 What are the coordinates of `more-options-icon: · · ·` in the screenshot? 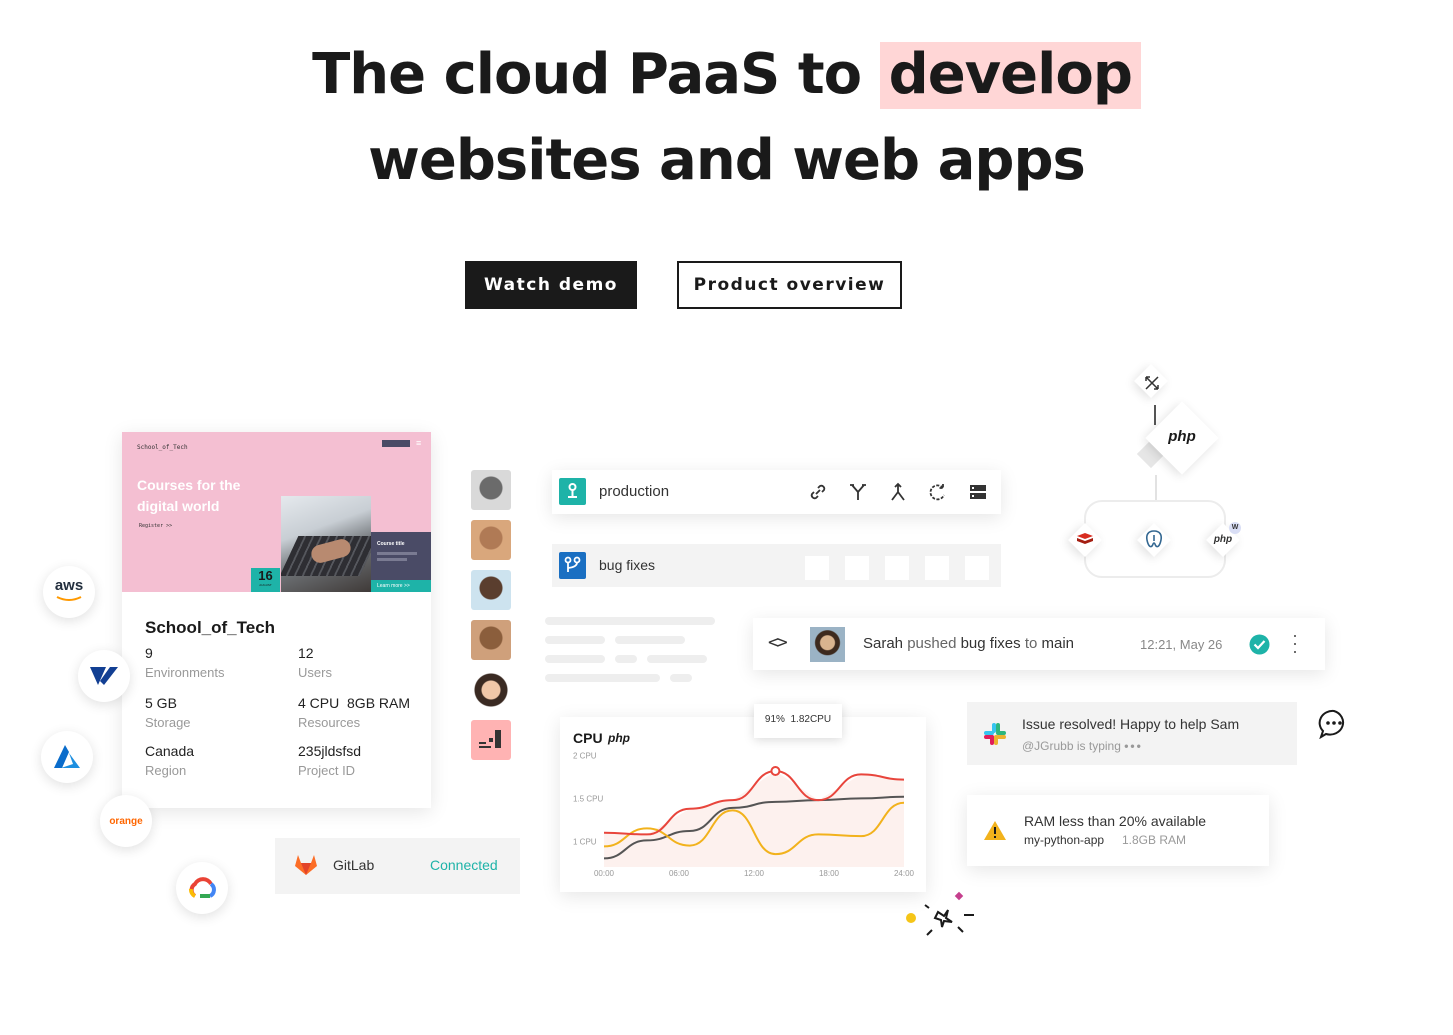 It's located at (1295, 643).